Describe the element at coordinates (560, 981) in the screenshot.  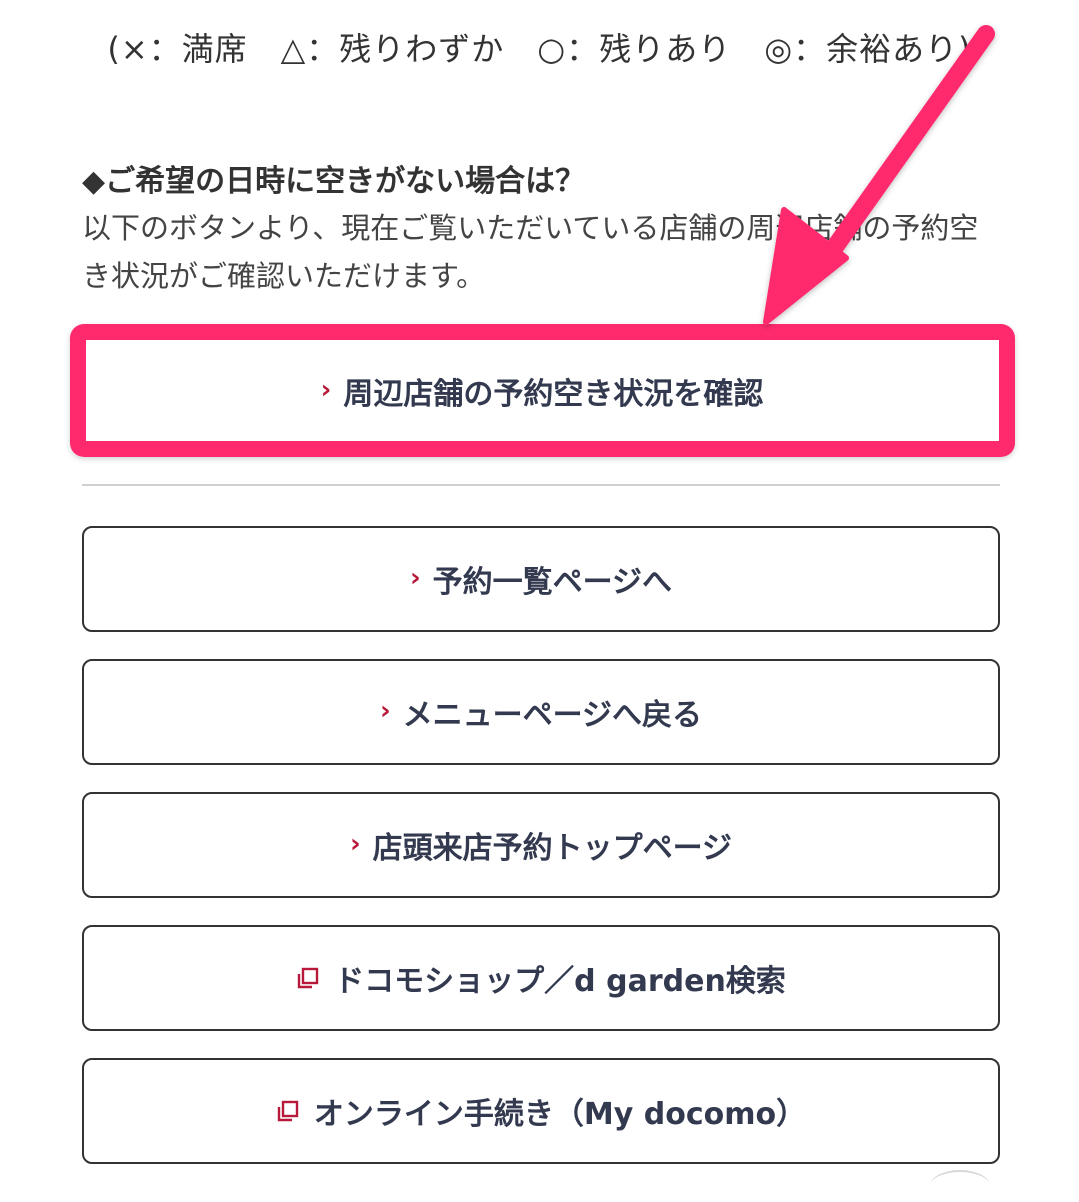
I see `docomo-shop-search-label: ドコモショップ／d garden検索` at that location.